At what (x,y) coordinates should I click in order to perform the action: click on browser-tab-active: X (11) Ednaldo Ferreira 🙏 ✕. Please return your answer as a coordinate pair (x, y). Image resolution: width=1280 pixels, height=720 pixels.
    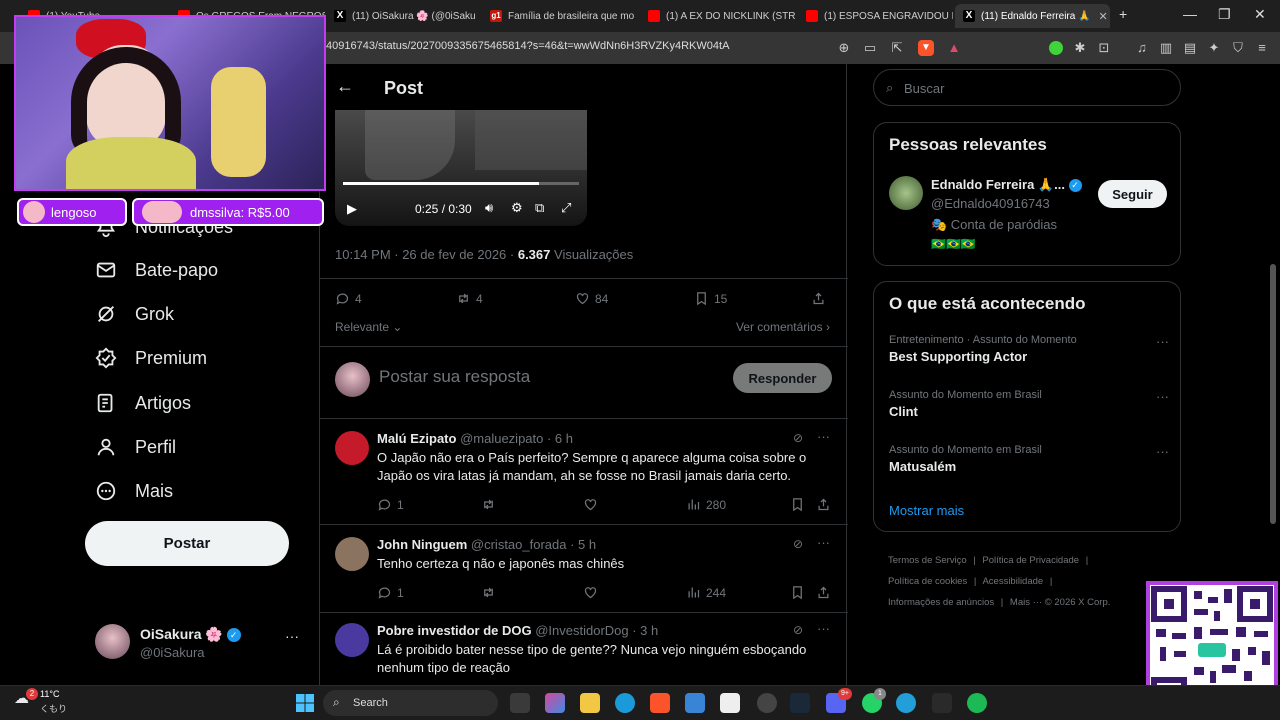
    Looking at the image, I should click on (1032, 16).